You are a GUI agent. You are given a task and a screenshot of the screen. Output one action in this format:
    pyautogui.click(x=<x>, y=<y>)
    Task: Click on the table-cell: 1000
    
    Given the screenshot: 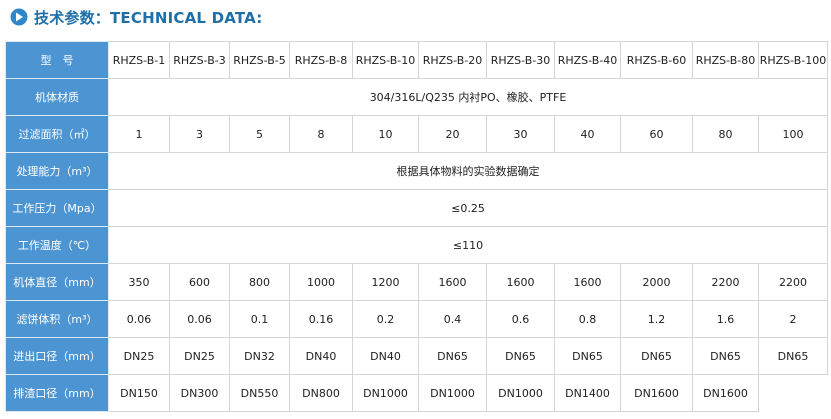 What is the action you would take?
    pyautogui.click(x=321, y=282)
    